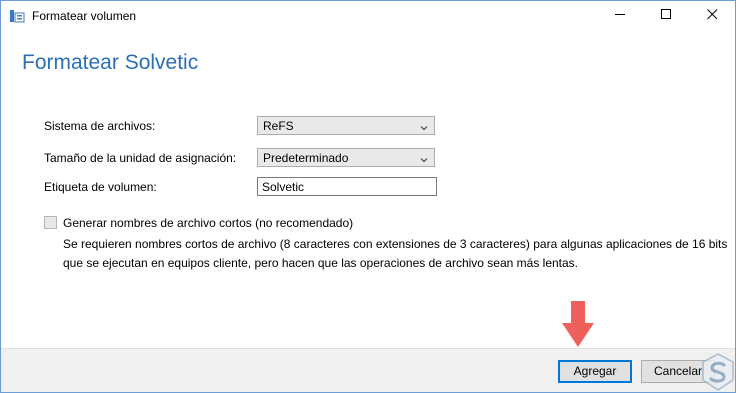  I want to click on close-icon, so click(712, 16).